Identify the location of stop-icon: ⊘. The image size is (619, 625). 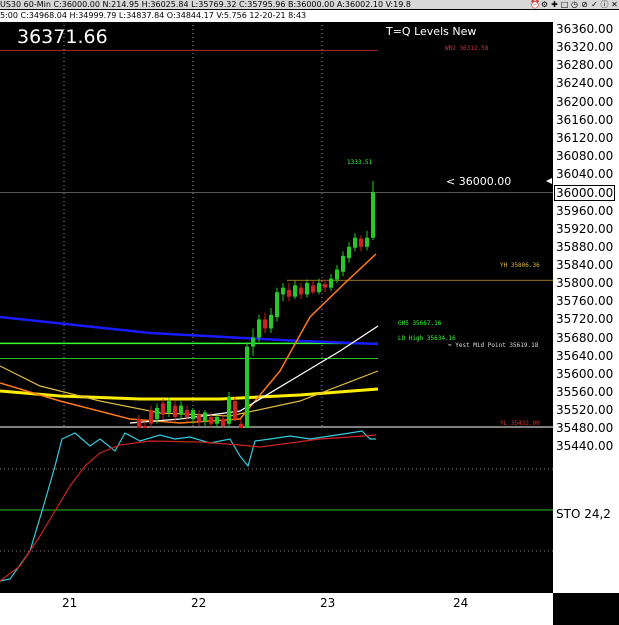
(584, 4).